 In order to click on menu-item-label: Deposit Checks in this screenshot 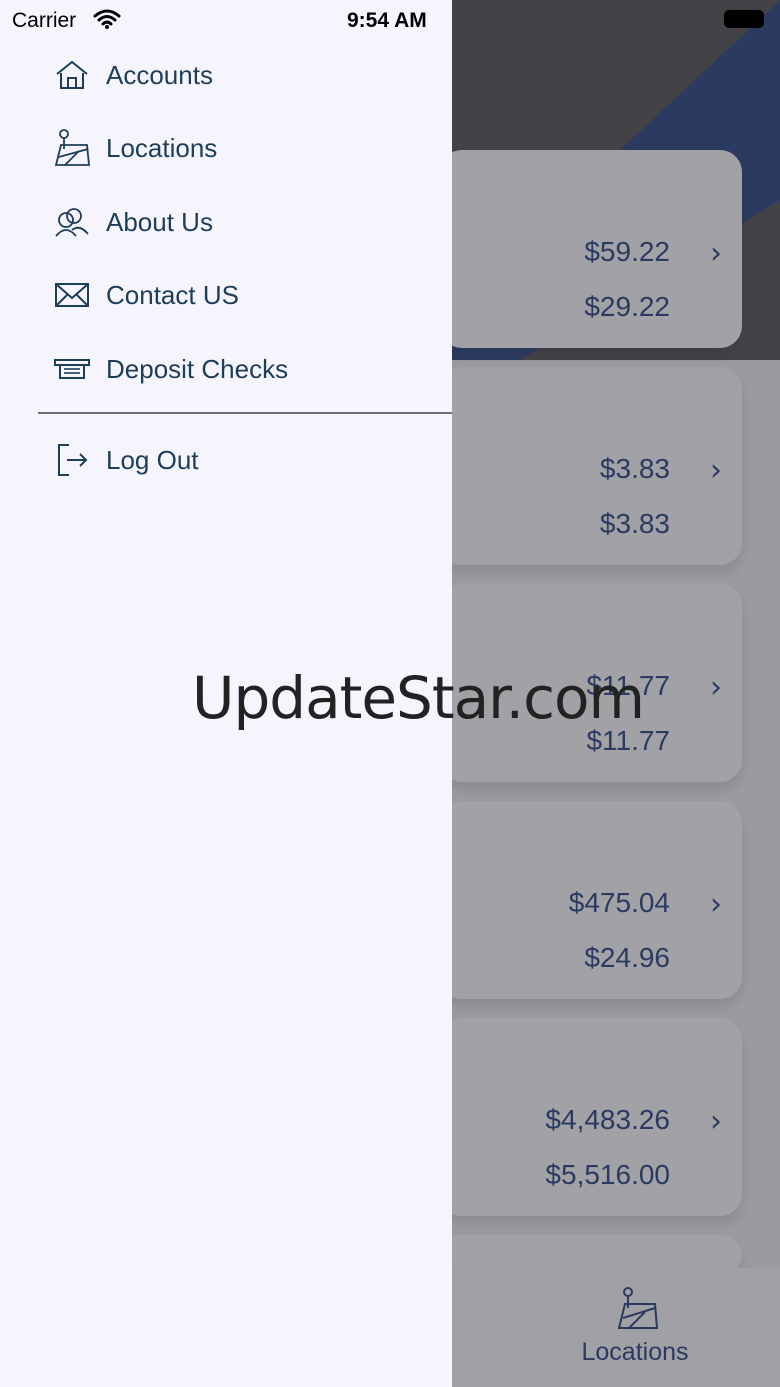, I will do `click(197, 368)`.